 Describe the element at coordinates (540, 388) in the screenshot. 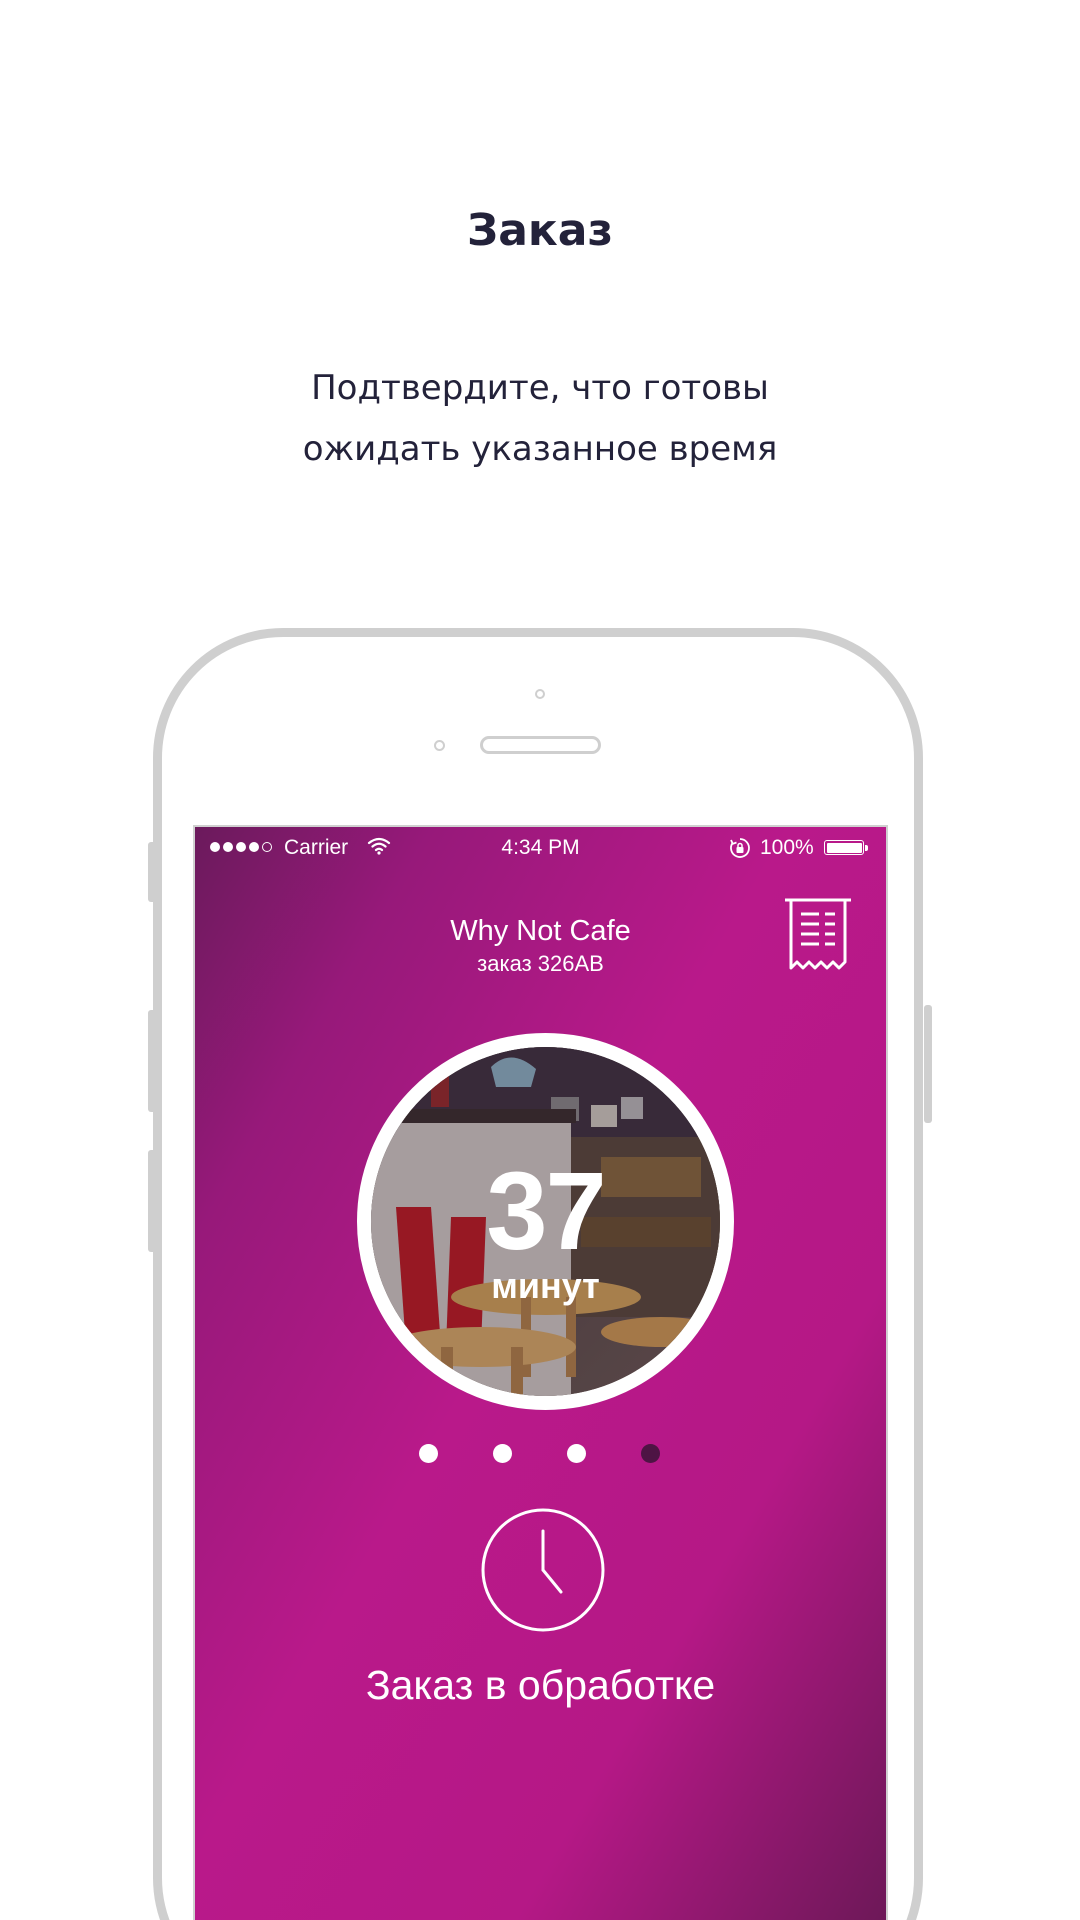

I see `subtitle-line-1: Подтвердите, что готовы` at that location.